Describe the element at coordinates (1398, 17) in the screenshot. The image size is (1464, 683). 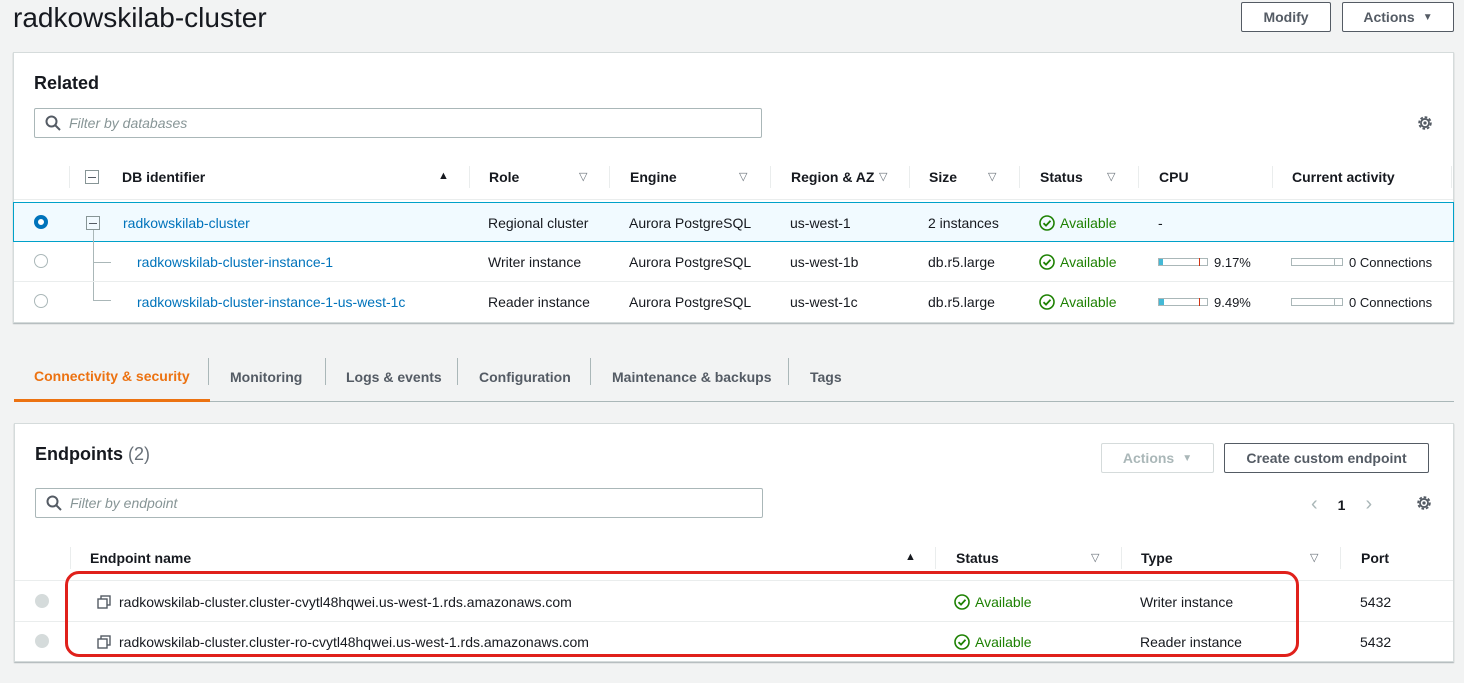
I see `actions-button: Actions ▼` at that location.